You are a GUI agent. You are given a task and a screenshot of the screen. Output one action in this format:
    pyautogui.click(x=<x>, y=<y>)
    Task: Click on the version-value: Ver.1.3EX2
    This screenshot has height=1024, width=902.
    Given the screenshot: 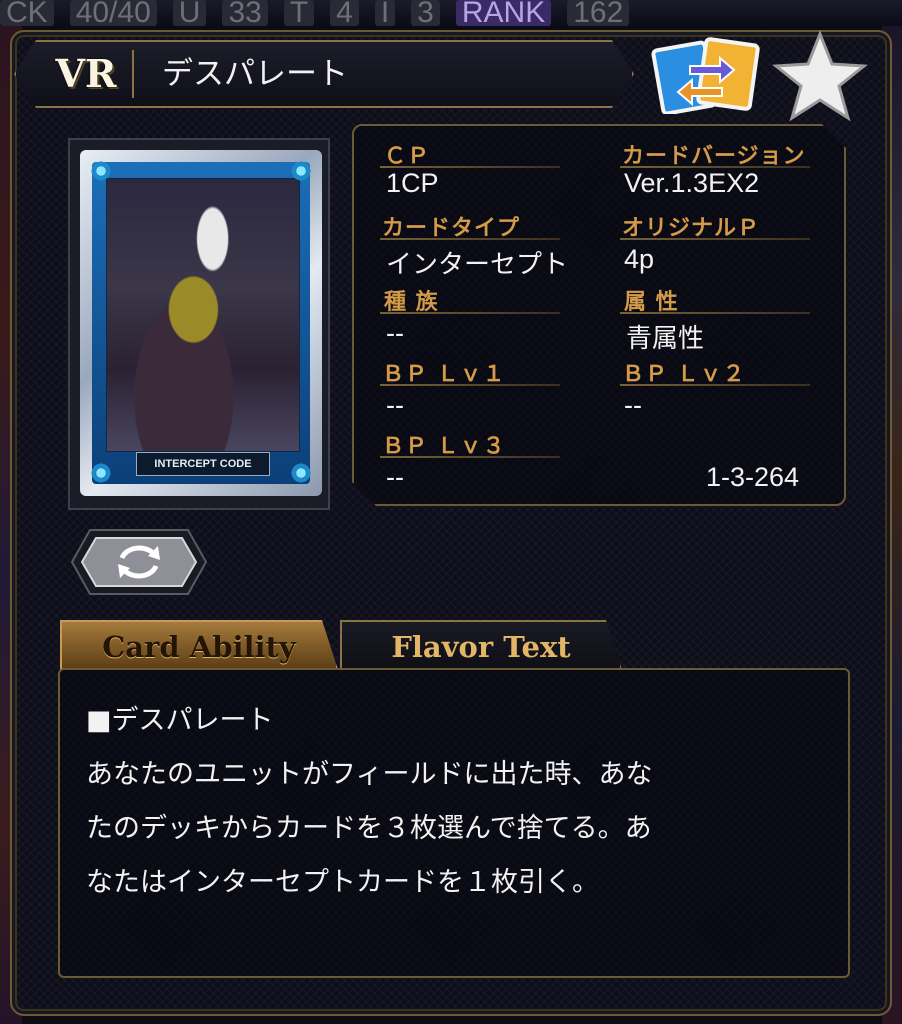 What is the action you would take?
    pyautogui.click(x=692, y=183)
    